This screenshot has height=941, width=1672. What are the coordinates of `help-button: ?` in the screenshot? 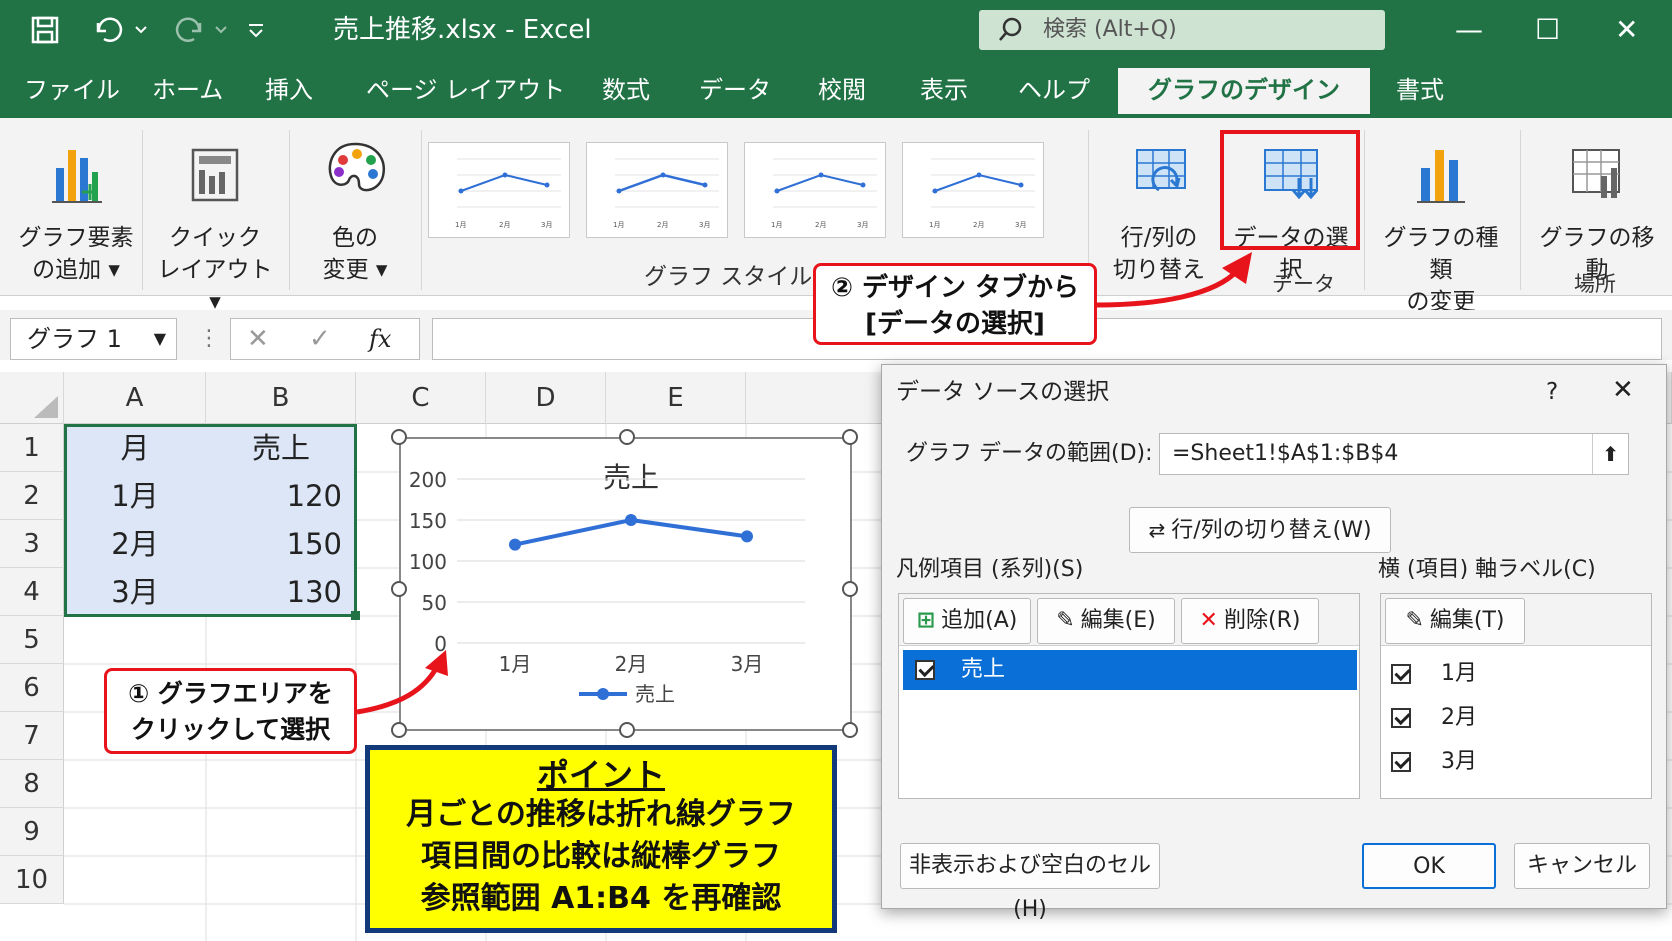 It's located at (1552, 392).